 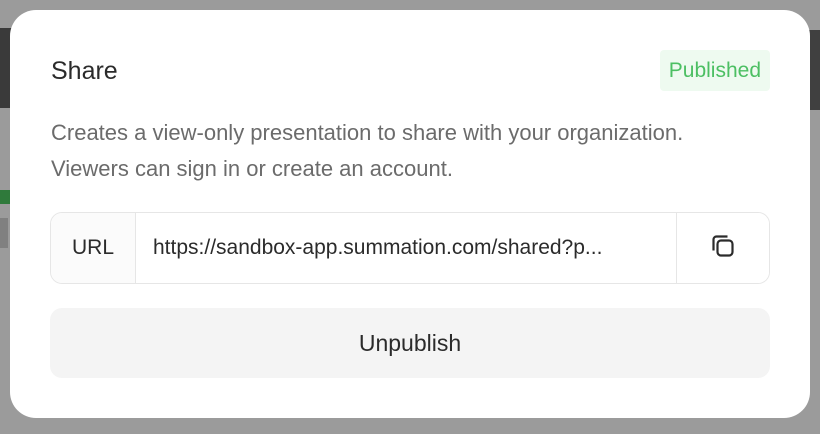 What do you see at coordinates (410, 343) in the screenshot?
I see `unpublish-button: Unpublish` at bounding box center [410, 343].